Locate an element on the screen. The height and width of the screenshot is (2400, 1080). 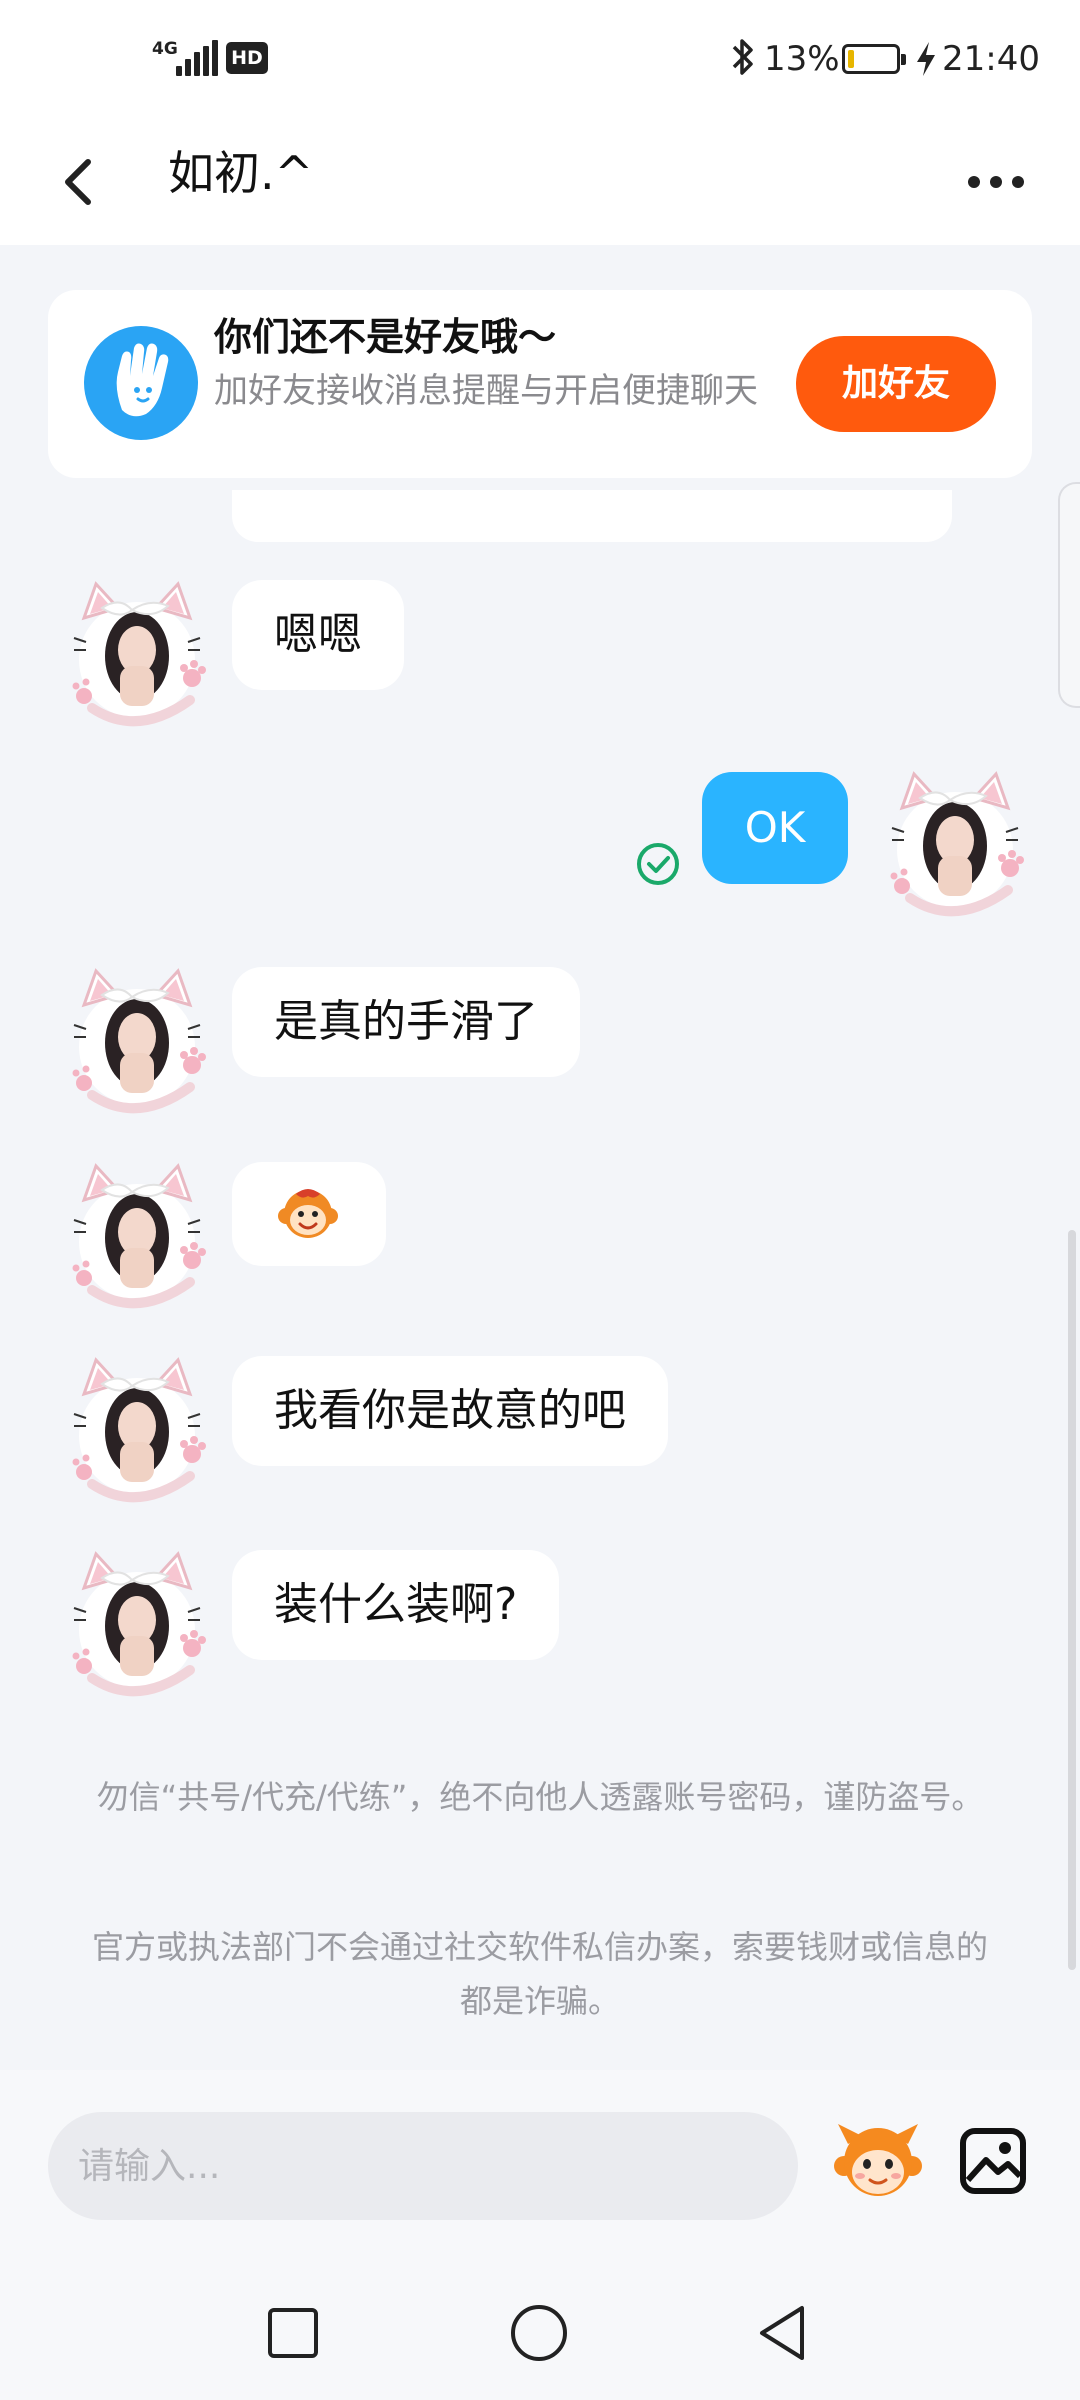
back-button is located at coordinates (80, 180).